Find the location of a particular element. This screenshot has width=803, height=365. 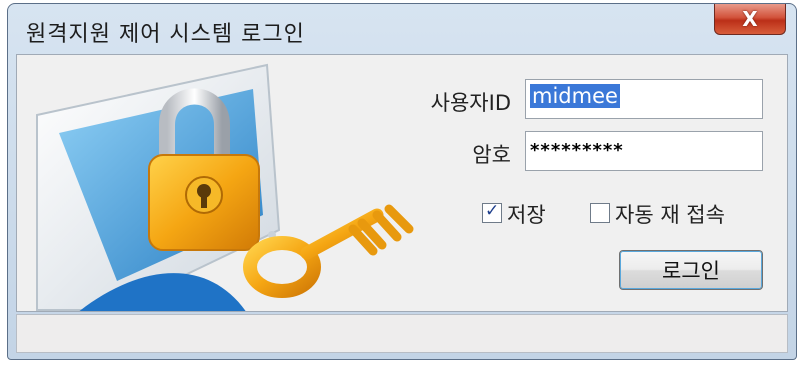

close-button: X is located at coordinates (750, 19).